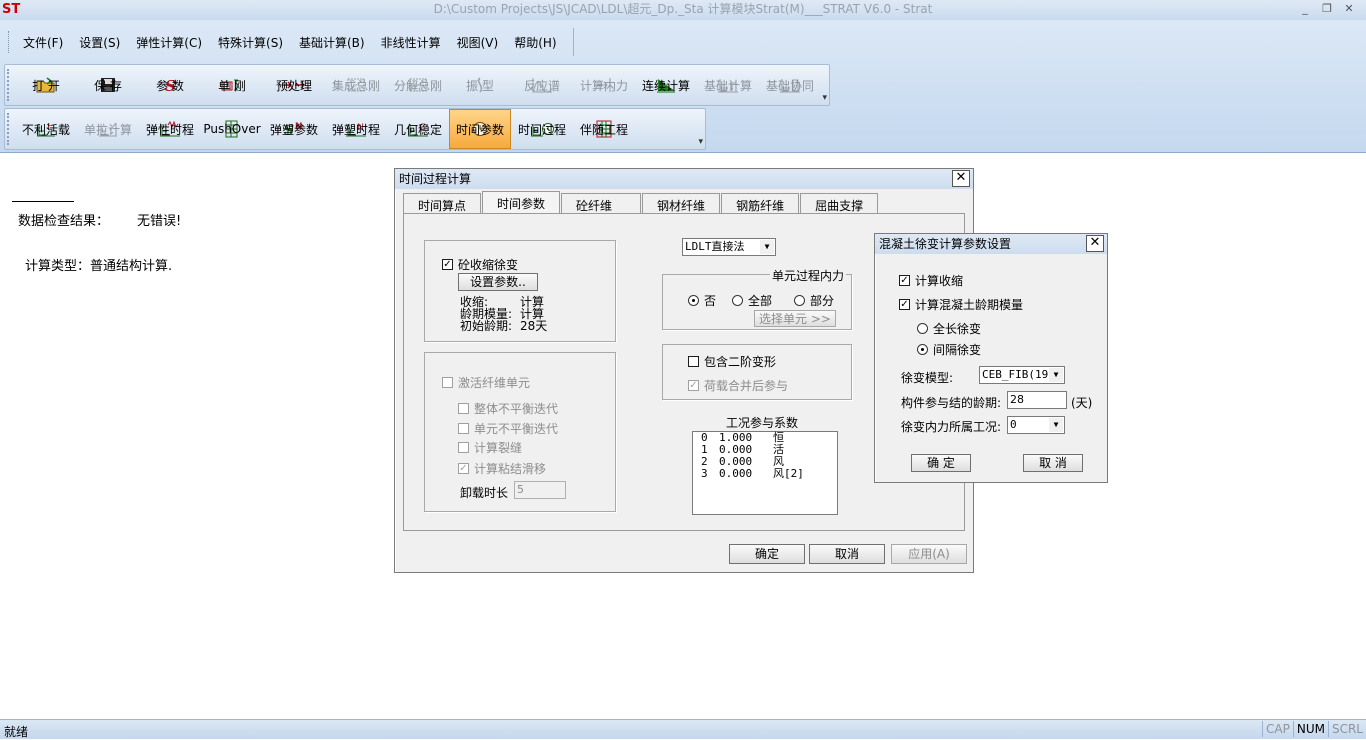  I want to click on time-cancel-button: 取消, so click(847, 554).